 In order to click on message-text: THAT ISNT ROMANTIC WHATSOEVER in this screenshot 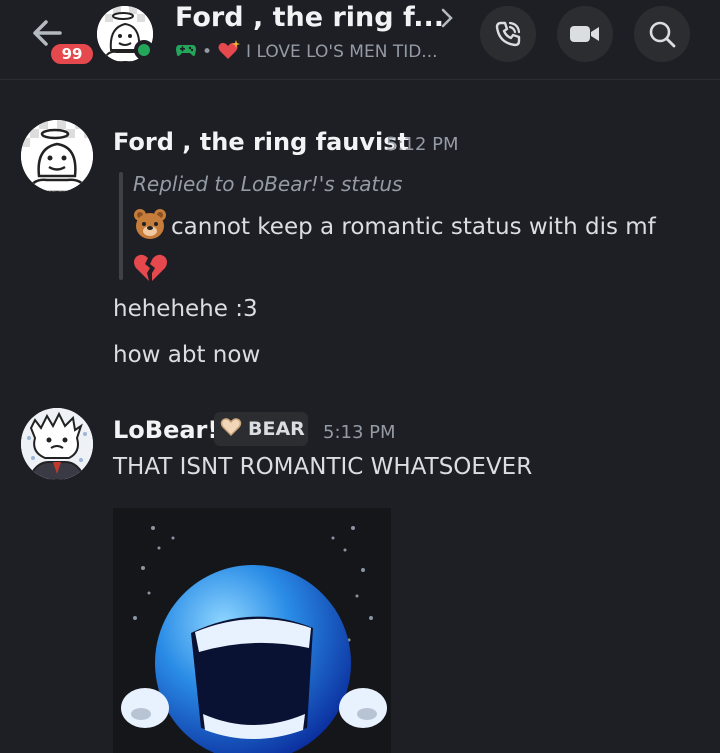, I will do `click(323, 467)`.